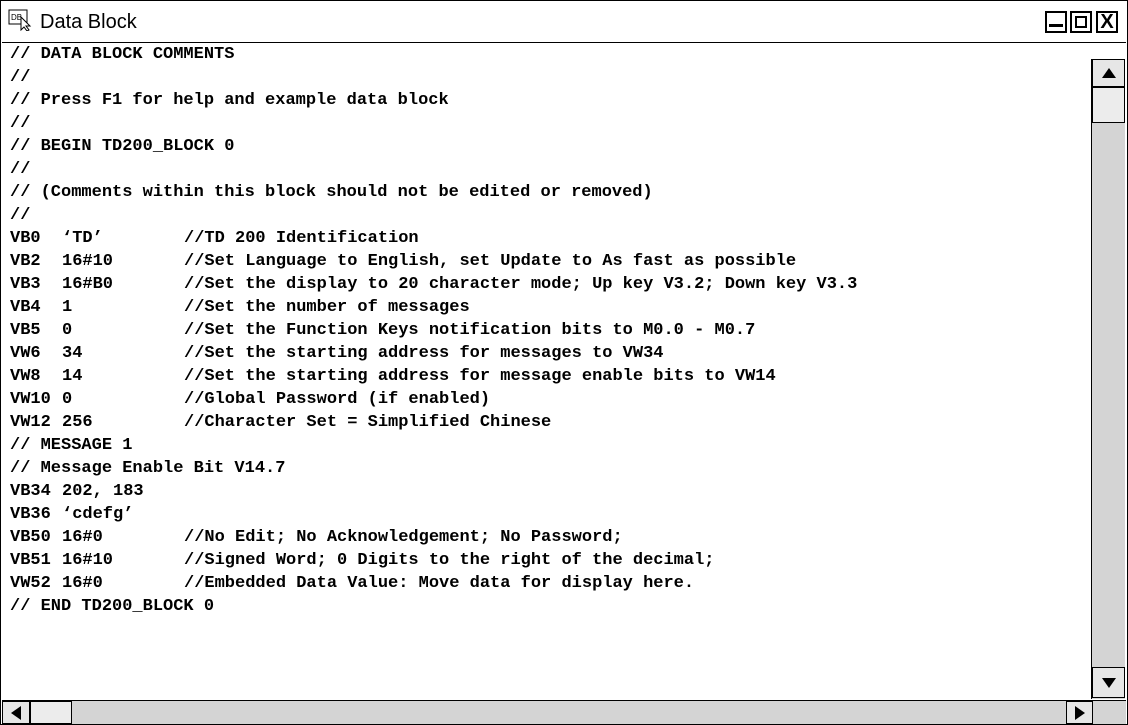 The width and height of the screenshot is (1128, 725). Describe the element at coordinates (30, 422) in the screenshot. I see `code-address: VW12` at that location.